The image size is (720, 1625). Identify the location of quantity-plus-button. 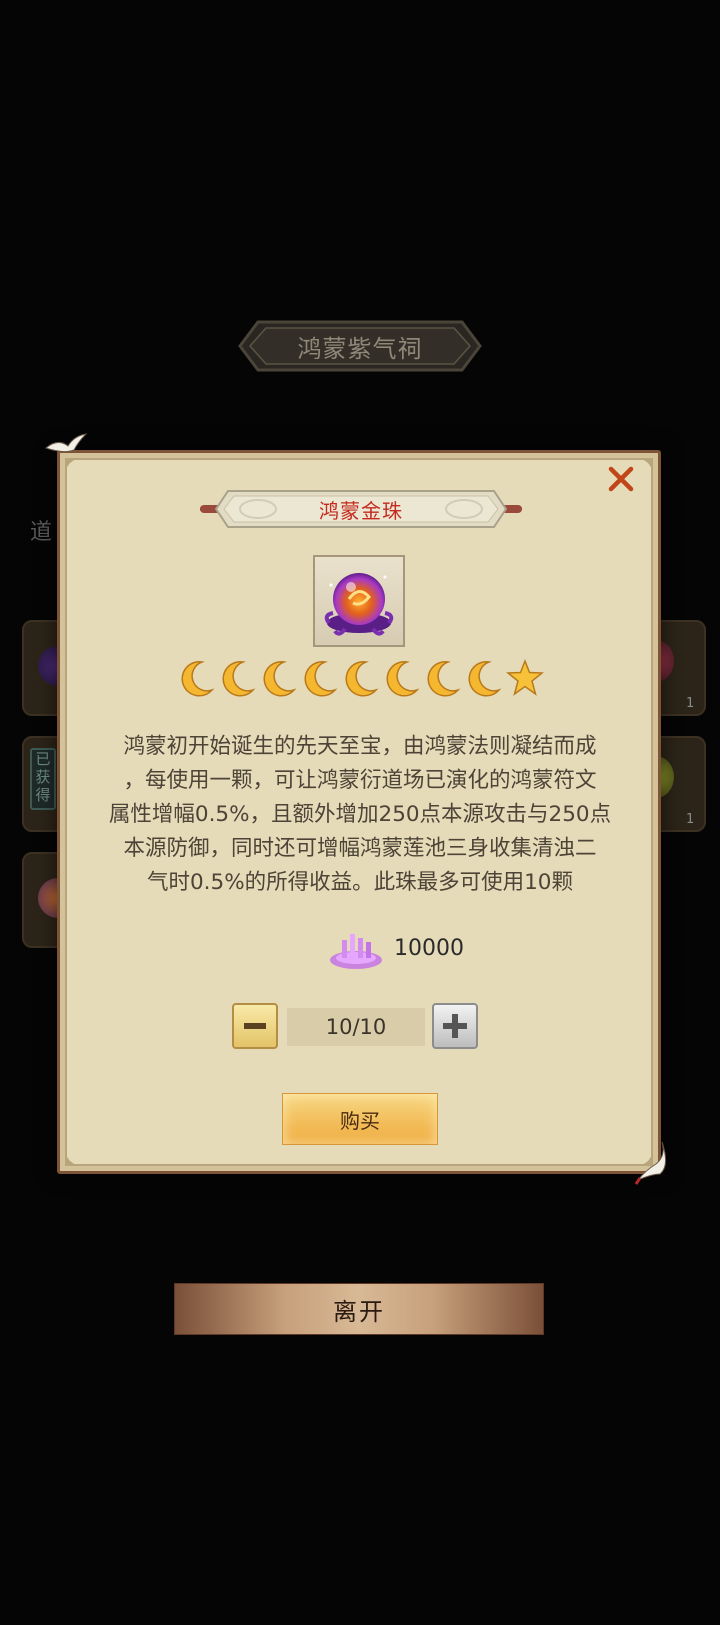
(455, 1026).